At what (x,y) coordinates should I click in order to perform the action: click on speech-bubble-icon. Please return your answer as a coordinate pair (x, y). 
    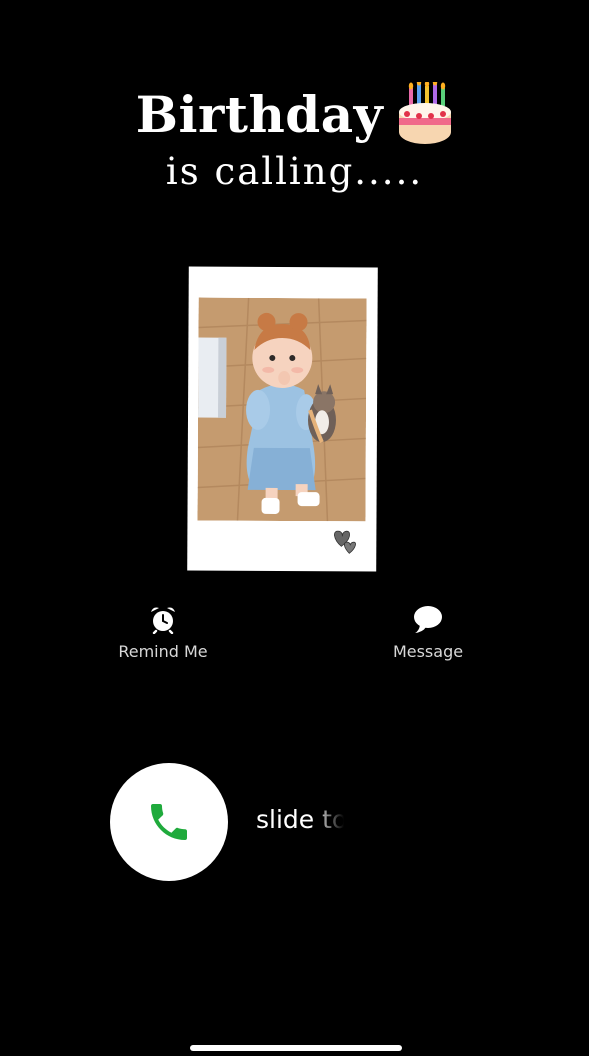
    Looking at the image, I should click on (428, 619).